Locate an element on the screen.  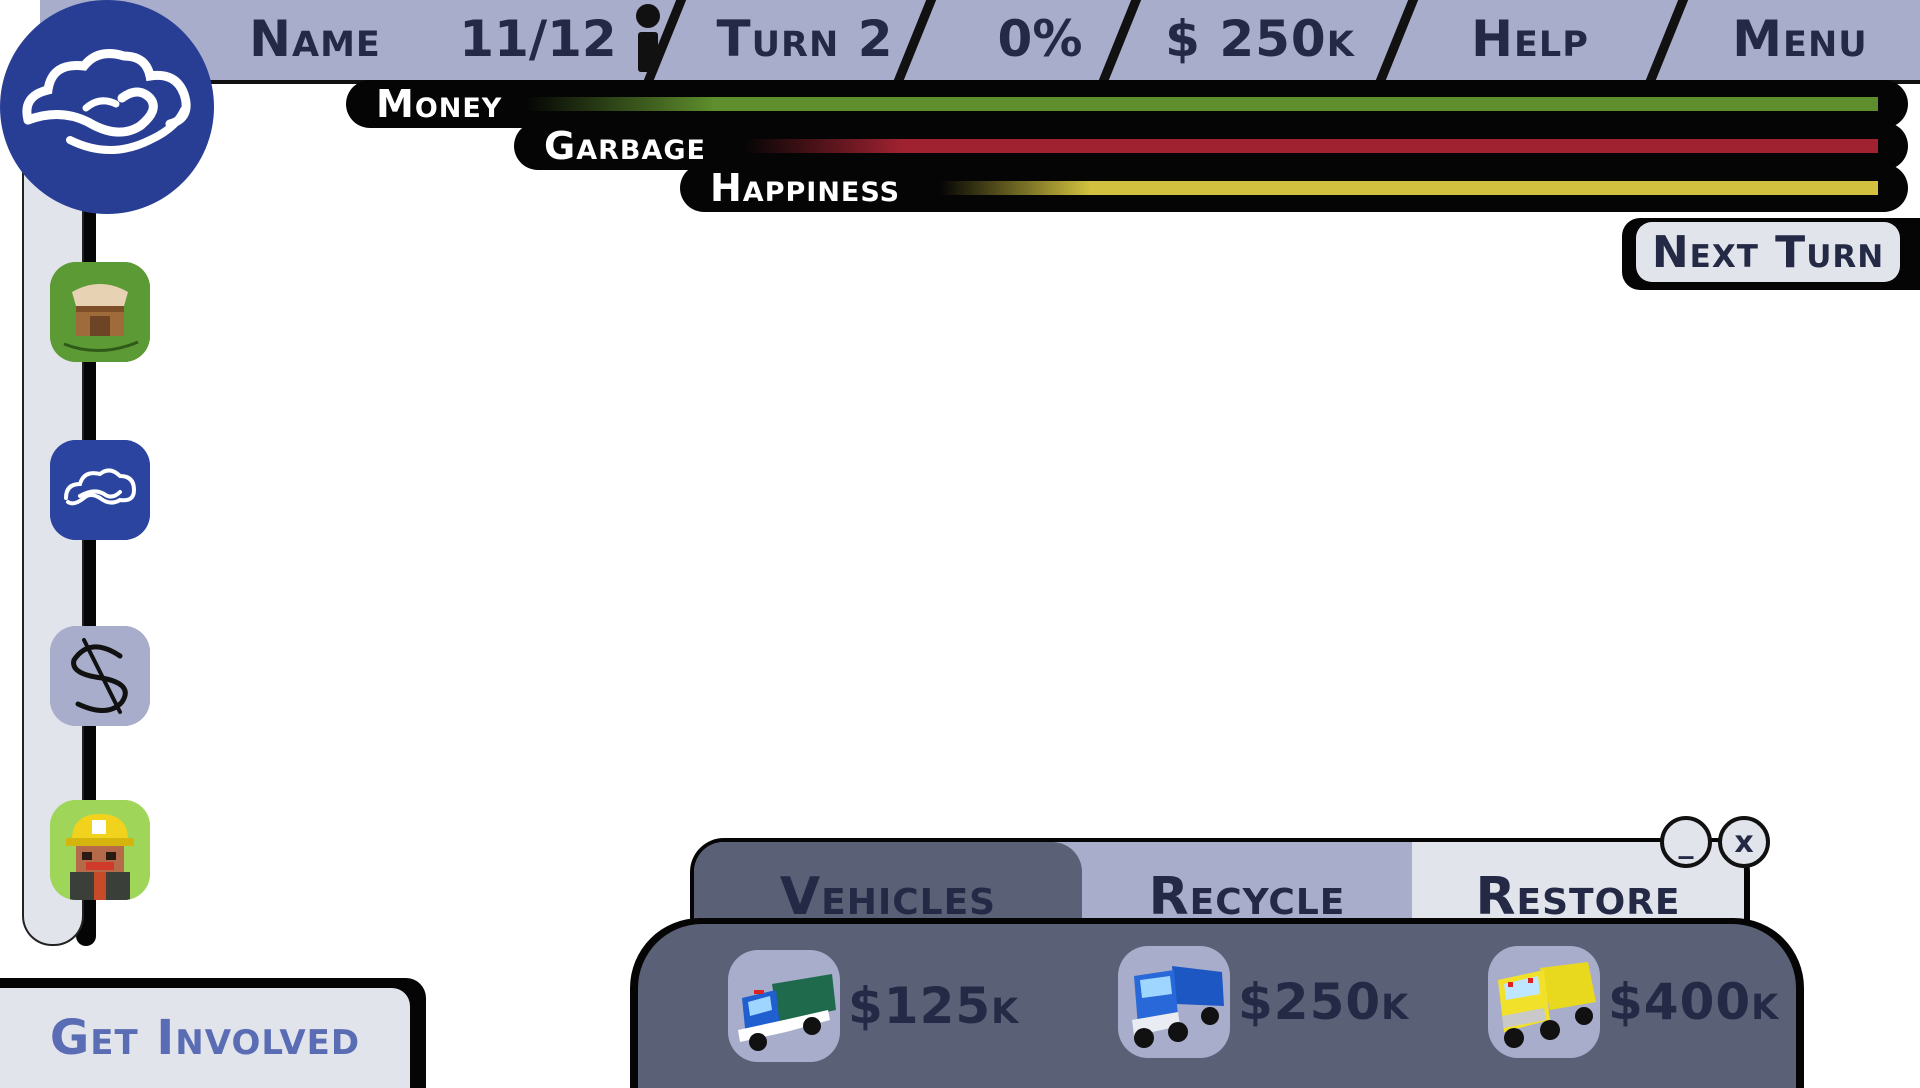
vehicle-price: $125k is located at coordinates (934, 1006).